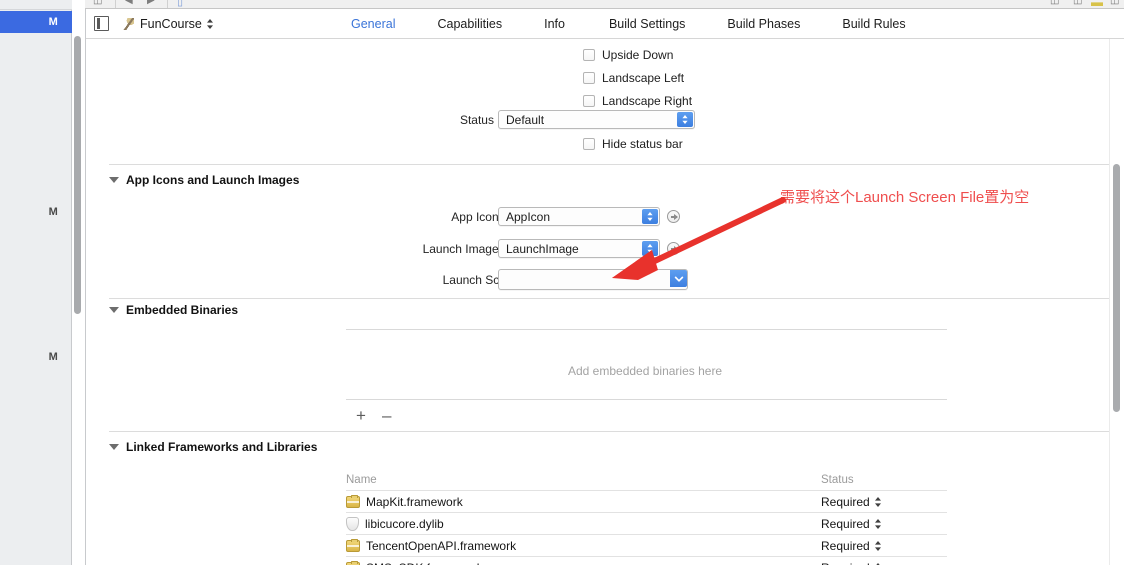 The height and width of the screenshot is (565, 1124). I want to click on section-title: Embedded Binaries, so click(182, 310).